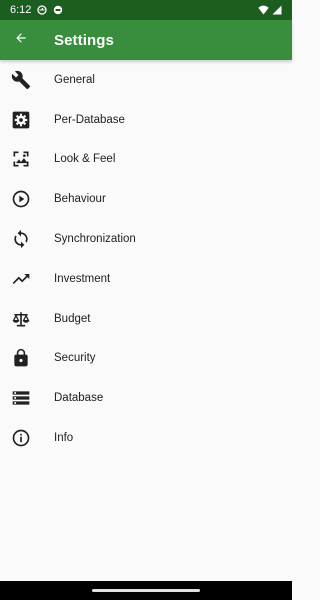  I want to click on settings-item-investment: Investment, so click(146, 279).